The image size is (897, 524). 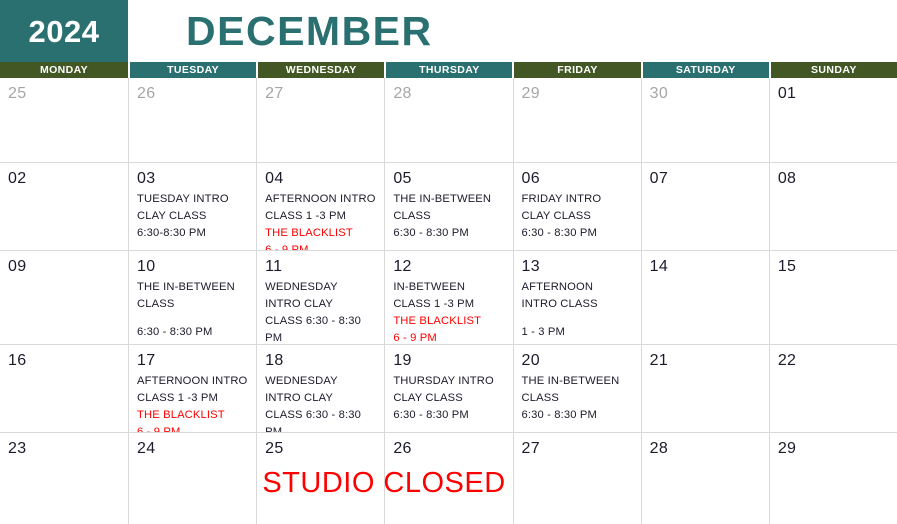 What do you see at coordinates (309, 30) in the screenshot?
I see `page-title: DECEMBER` at bounding box center [309, 30].